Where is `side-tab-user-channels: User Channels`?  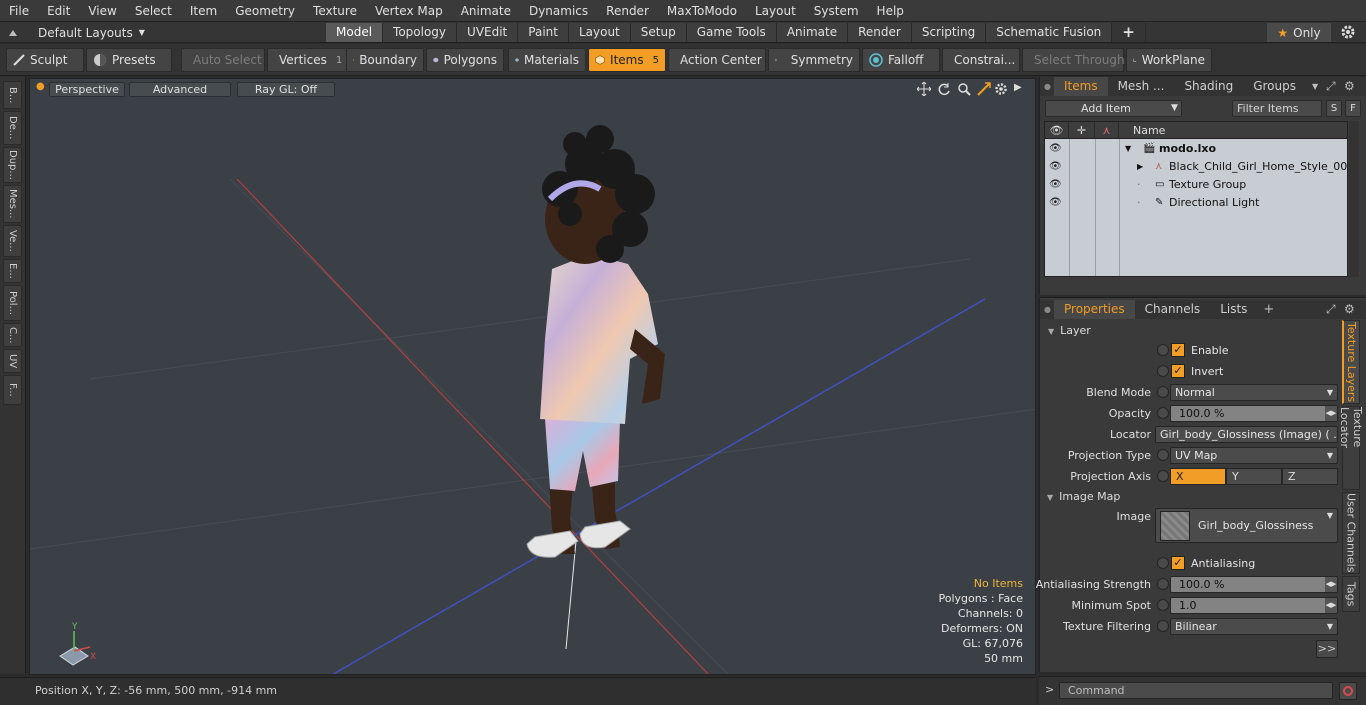
side-tab-user-channels: User Channels is located at coordinates (1351, 533).